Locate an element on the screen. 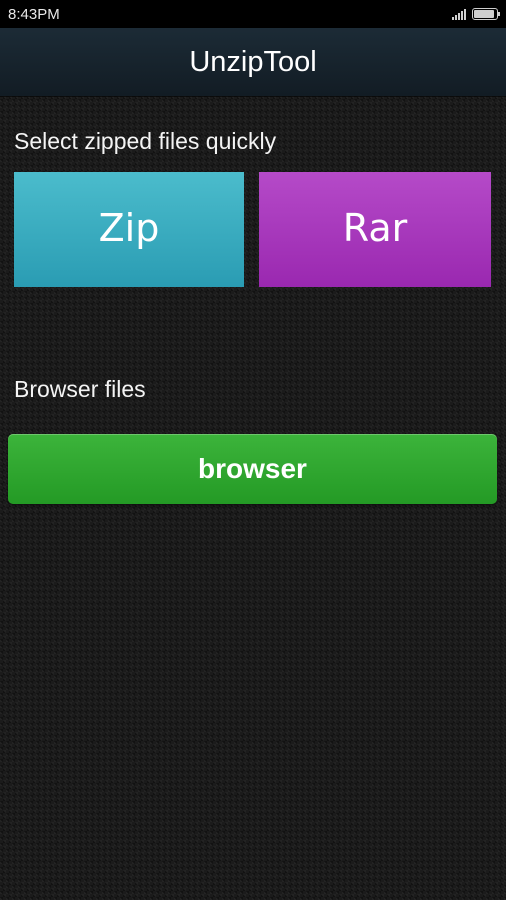  app-bar: UnzipTool is located at coordinates (253, 62).